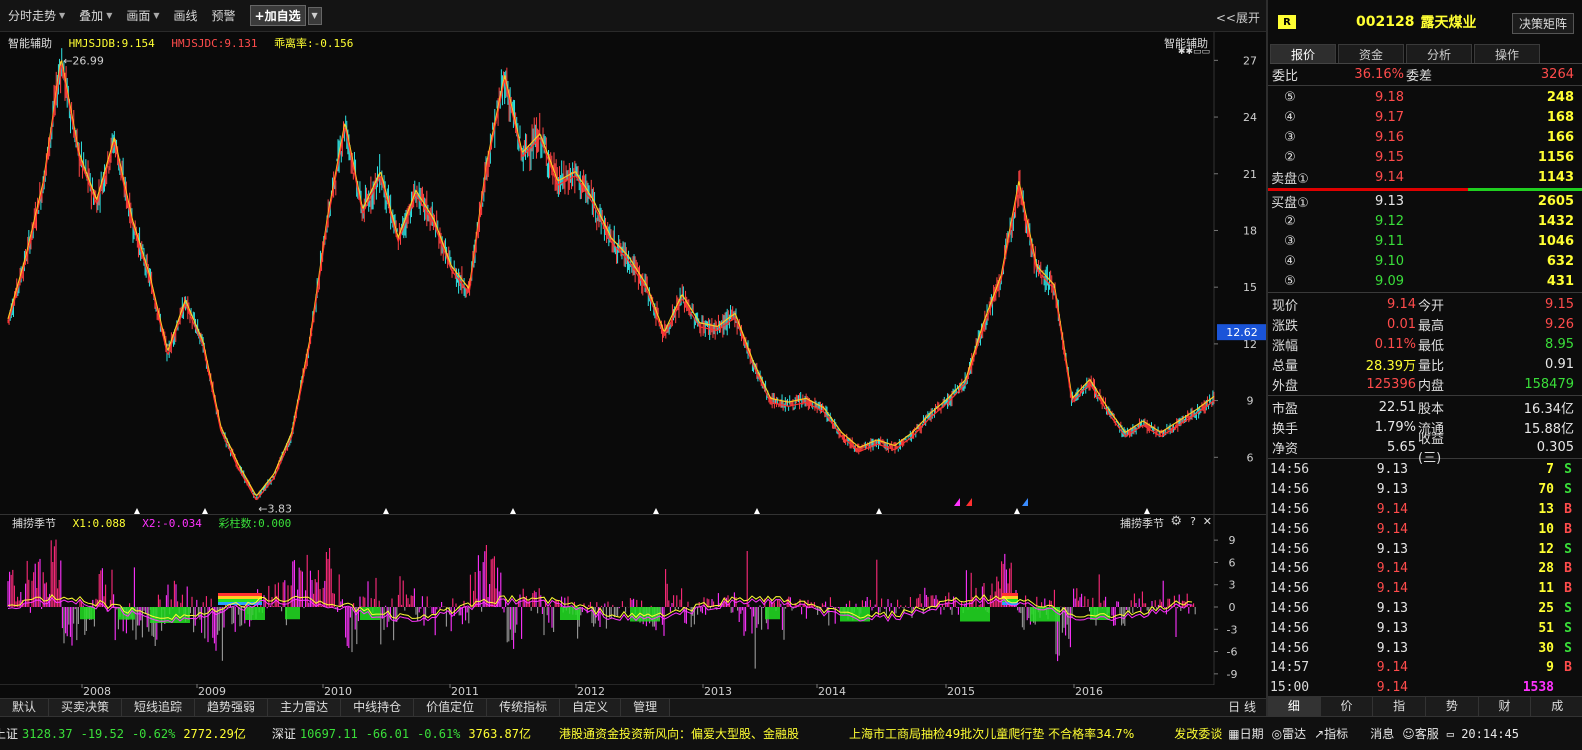 Image resolution: width=1582 pixels, height=750 pixels. Describe the element at coordinates (95, 15) in the screenshot. I see `overlay-menu: 叠加 ▼` at that location.